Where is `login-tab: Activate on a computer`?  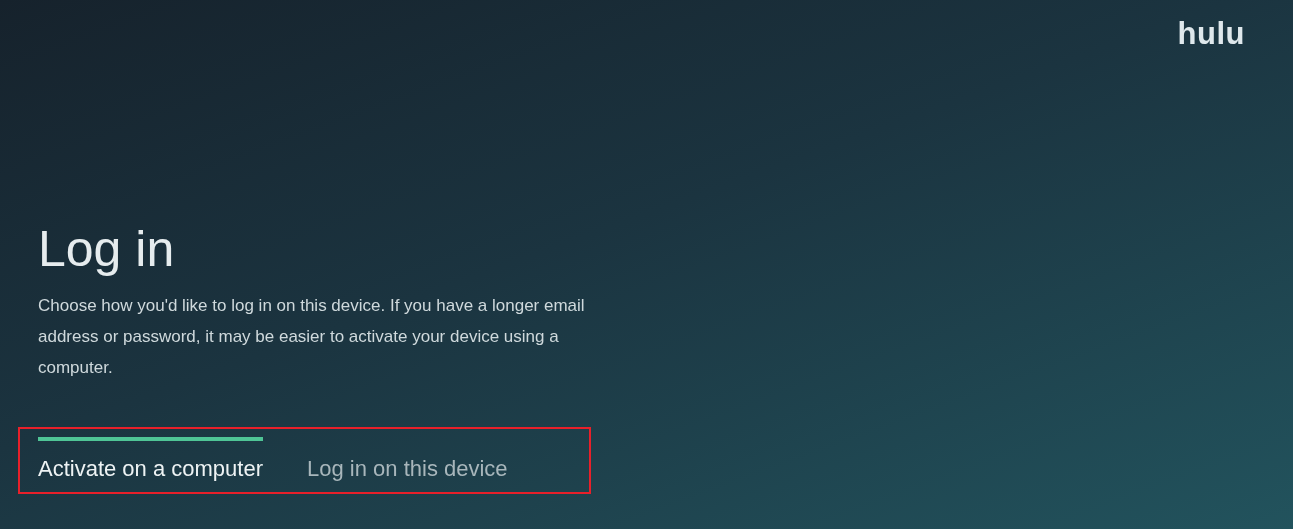 login-tab: Activate on a computer is located at coordinates (150, 460).